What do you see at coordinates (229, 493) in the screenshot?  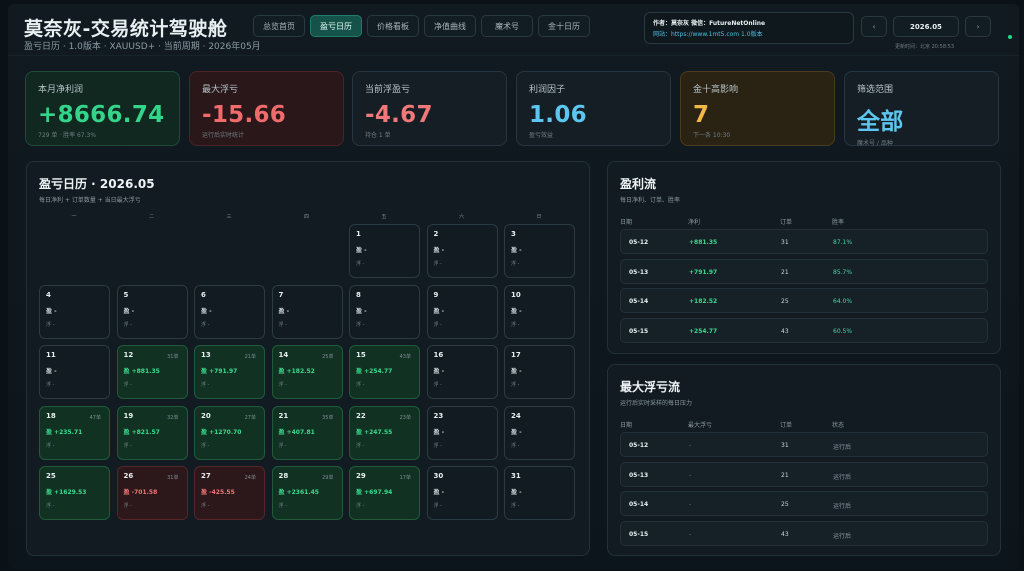 I see `calendar-day-cell: 27 24单盈 -425.55 浮 -` at bounding box center [229, 493].